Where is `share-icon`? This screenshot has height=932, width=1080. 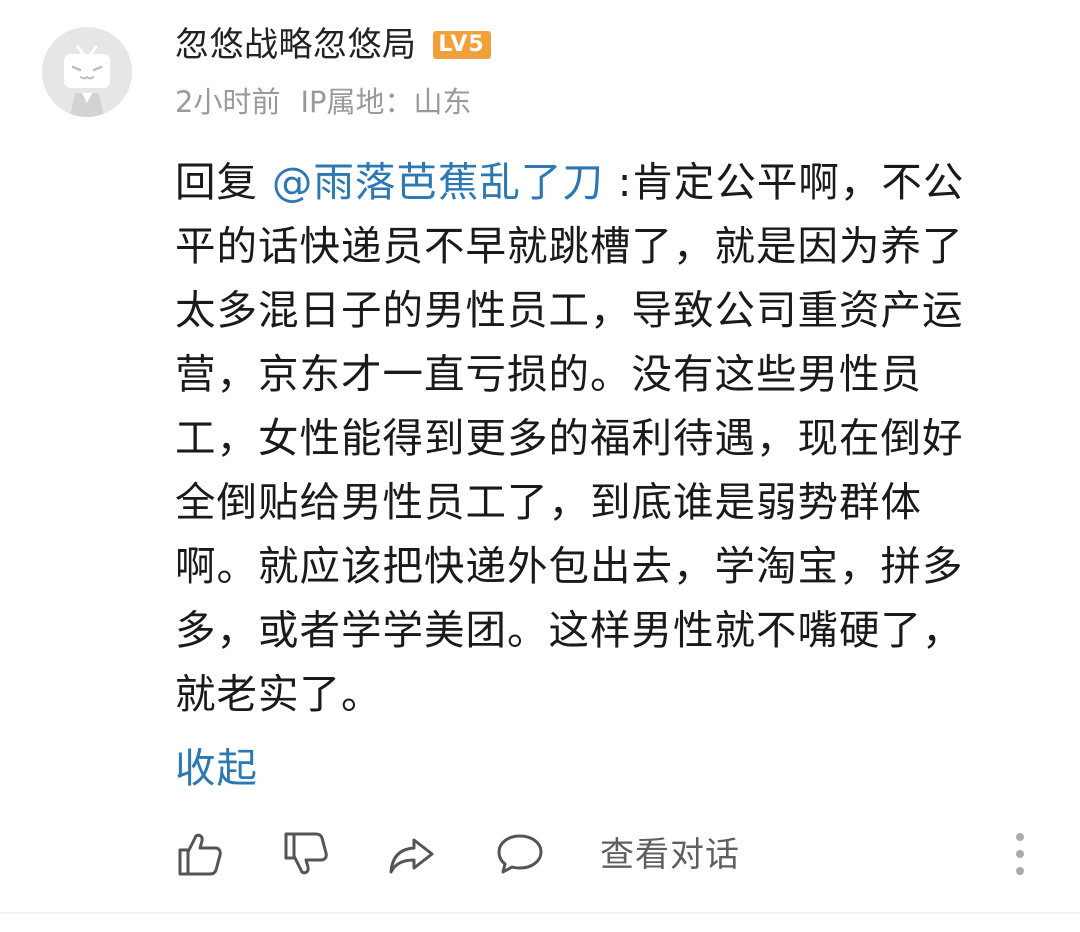 share-icon is located at coordinates (411, 856).